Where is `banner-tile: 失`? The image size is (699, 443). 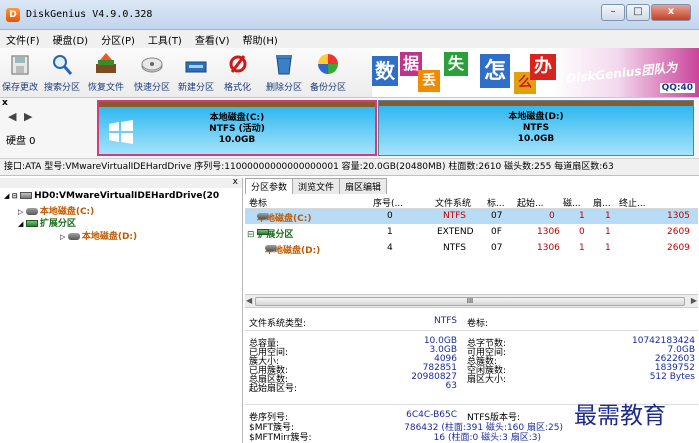
banner-tile: 失 is located at coordinates (456, 64).